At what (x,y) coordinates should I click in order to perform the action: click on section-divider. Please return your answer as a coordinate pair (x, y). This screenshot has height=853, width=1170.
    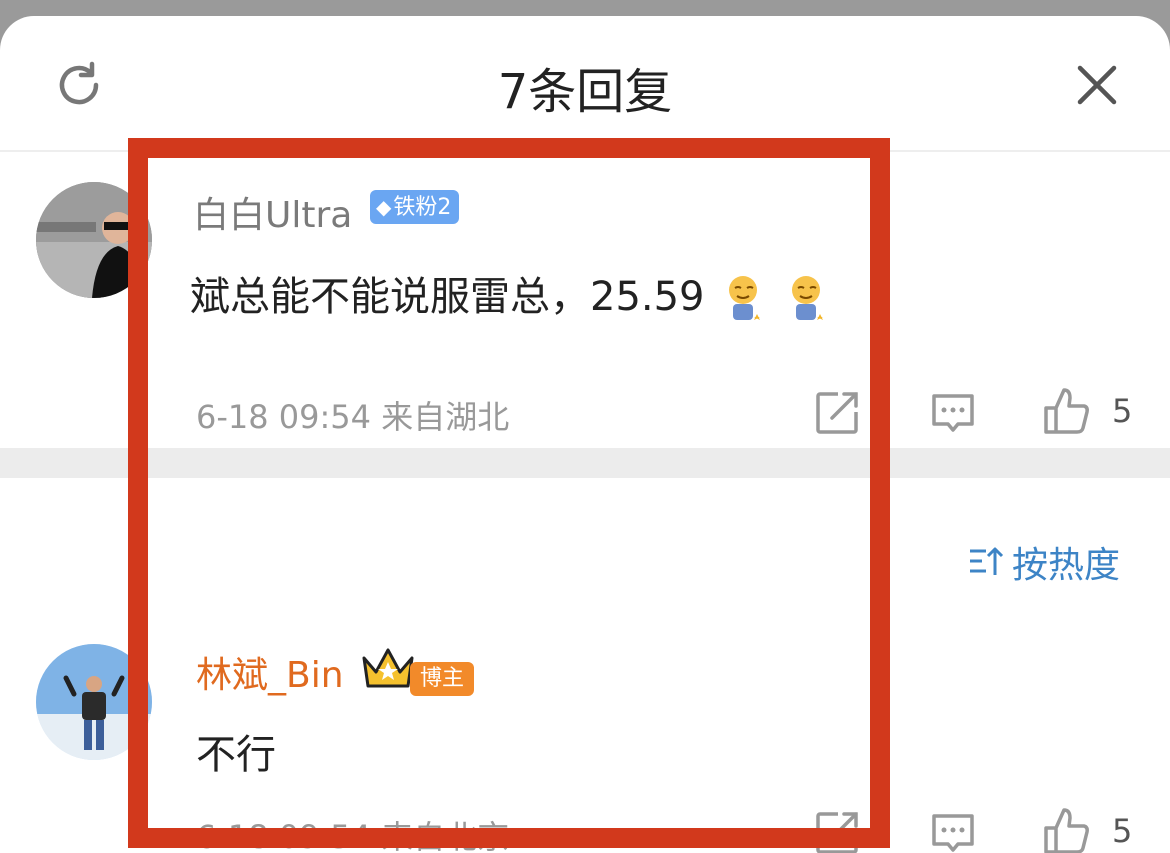
    Looking at the image, I should click on (585, 463).